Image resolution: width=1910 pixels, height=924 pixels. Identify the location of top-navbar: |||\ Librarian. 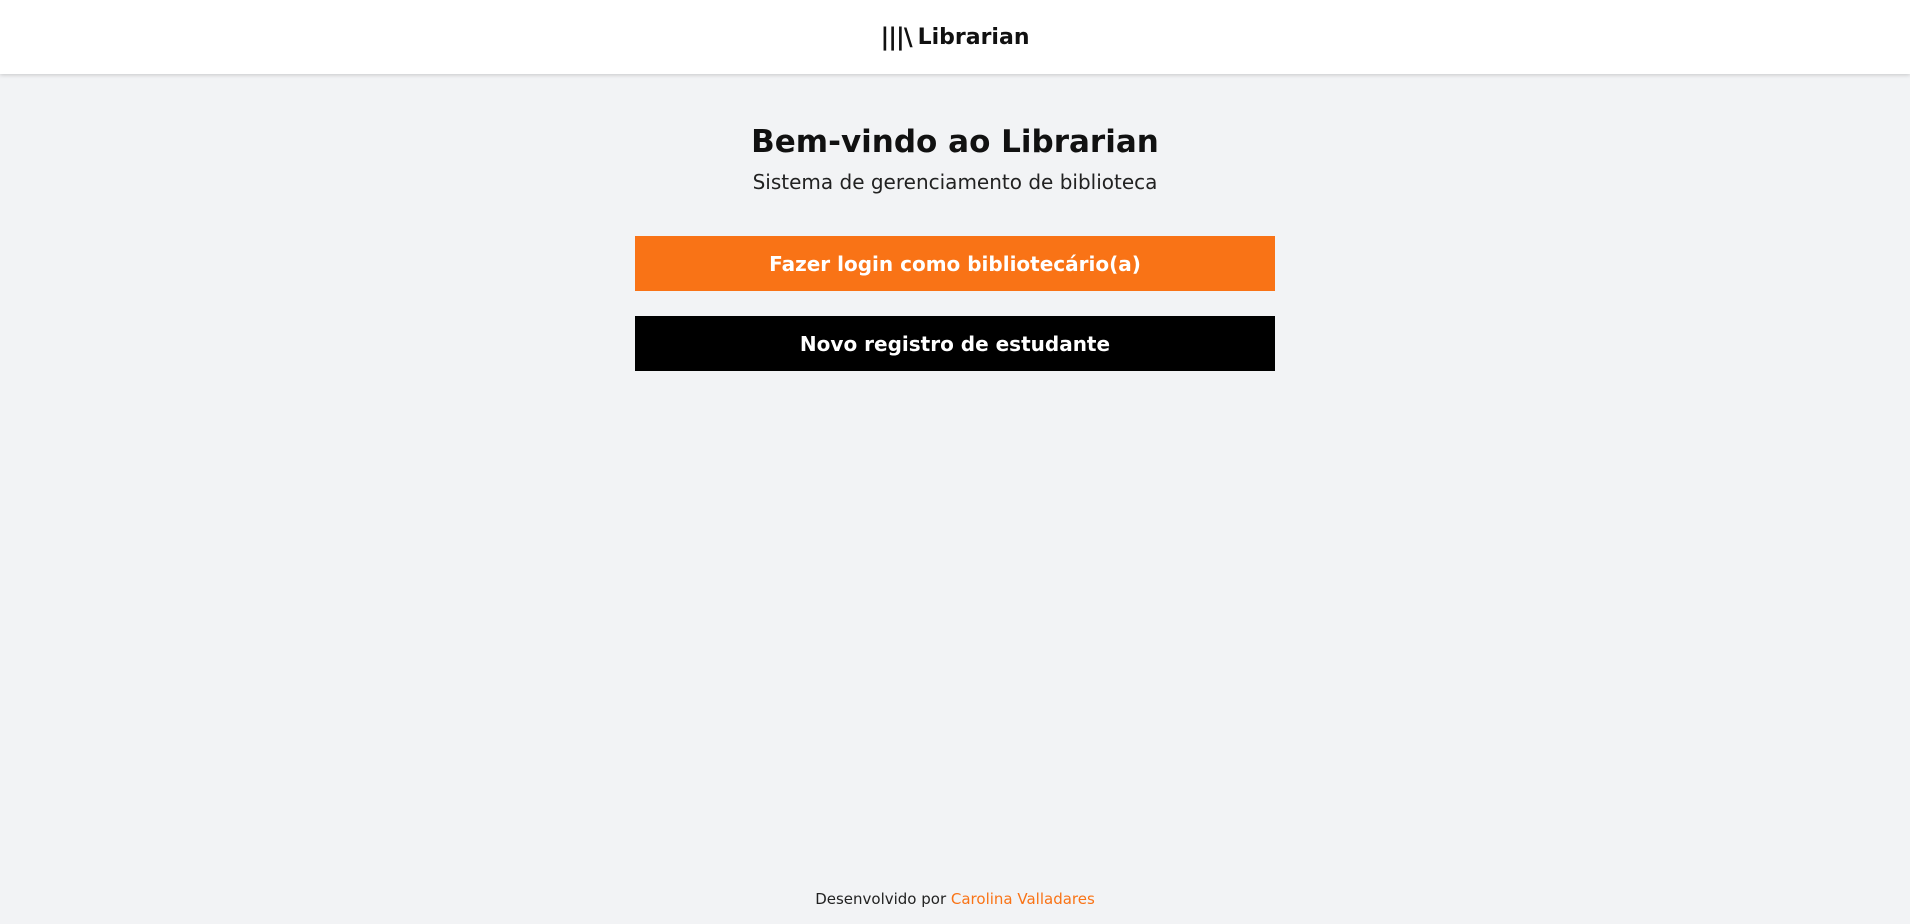
(955, 37).